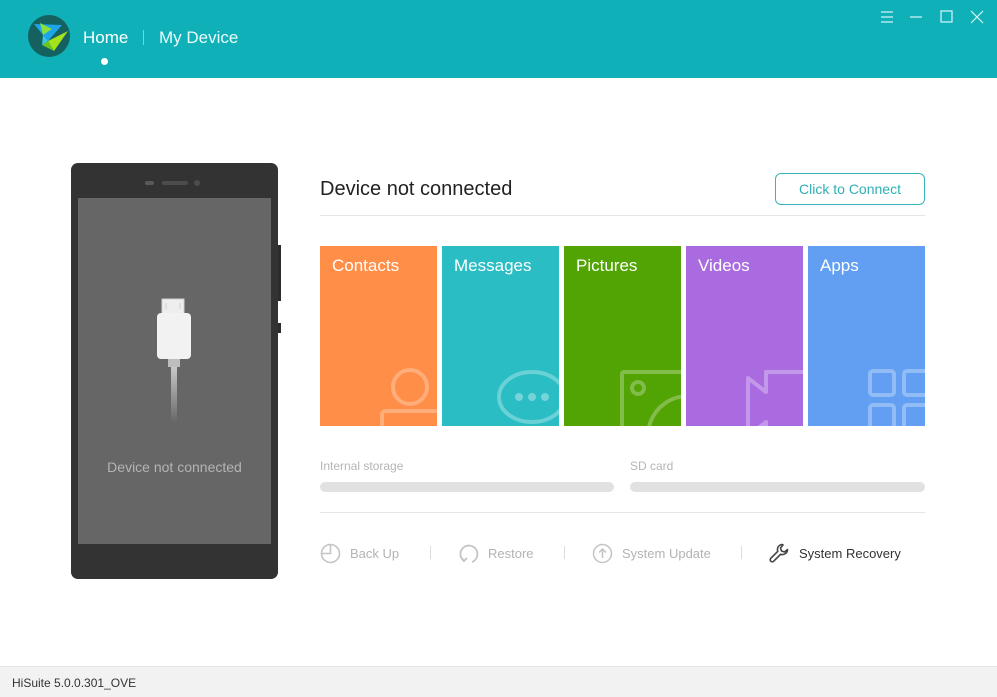 The image size is (997, 697). Describe the element at coordinates (175, 183) in the screenshot. I see `phone-speaker` at that location.